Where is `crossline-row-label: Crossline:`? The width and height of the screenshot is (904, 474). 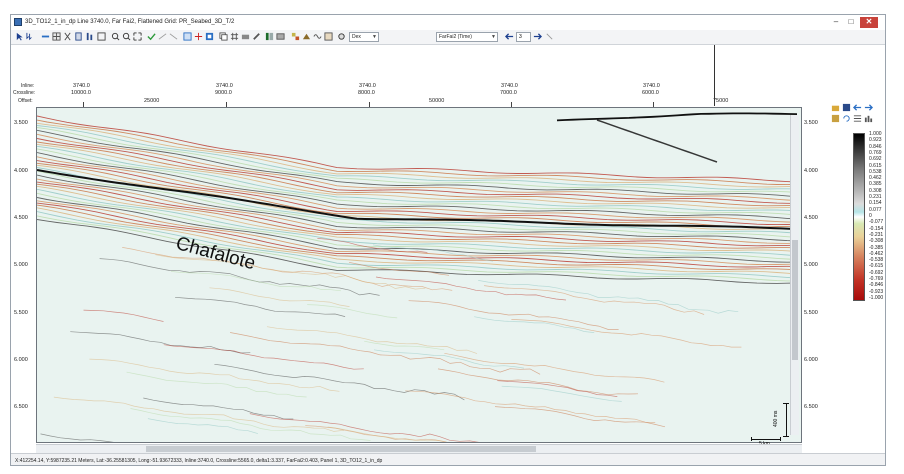
crossline-row-label: Crossline: is located at coordinates (24, 93).